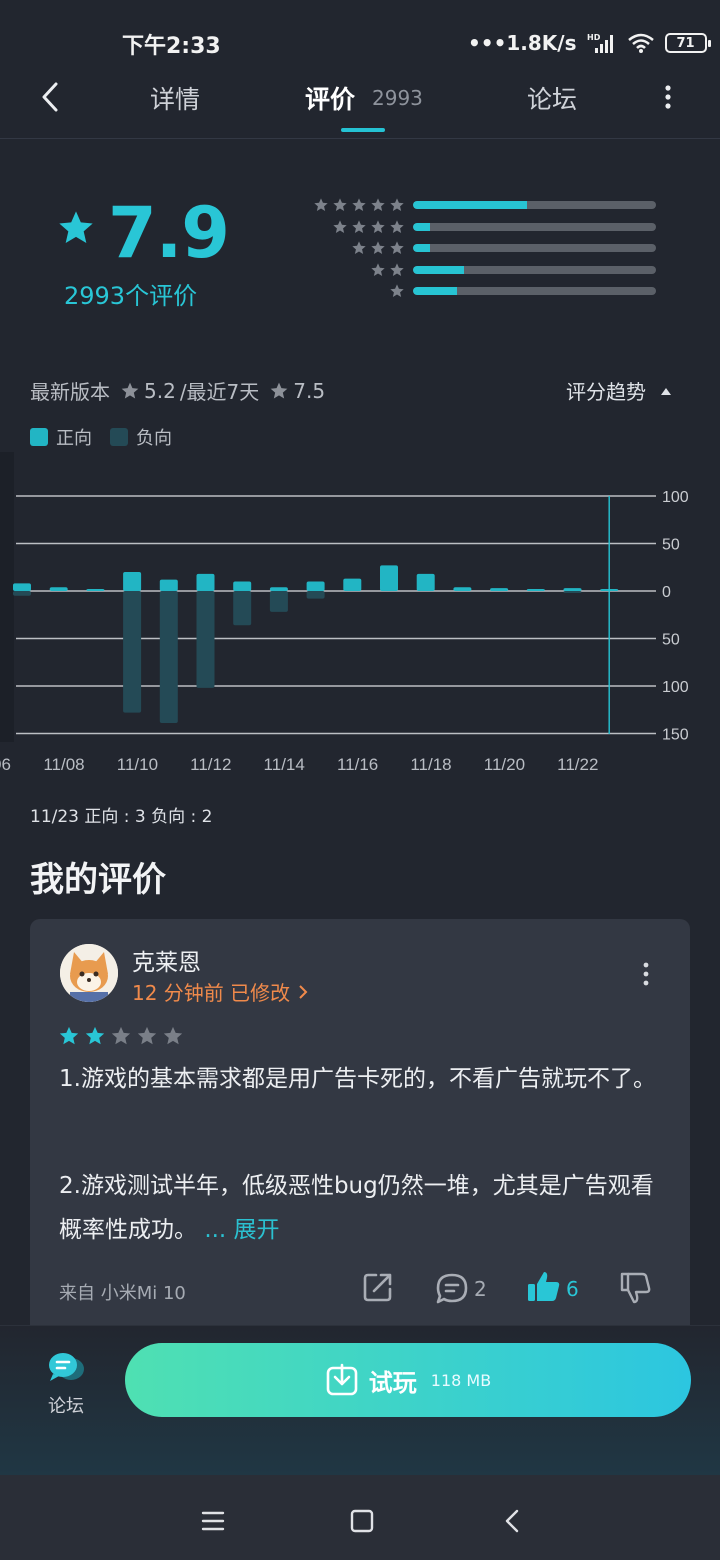 Image resolution: width=720 pixels, height=1560 pixels. What do you see at coordinates (69, 1035) in the screenshot?
I see `star-filled-icon` at bounding box center [69, 1035].